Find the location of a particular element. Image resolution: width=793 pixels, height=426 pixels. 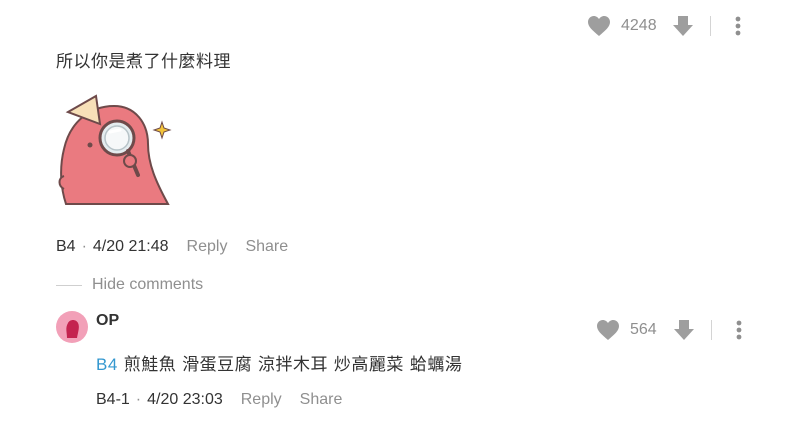

timestamp: 4/20 23:03 is located at coordinates (185, 399).